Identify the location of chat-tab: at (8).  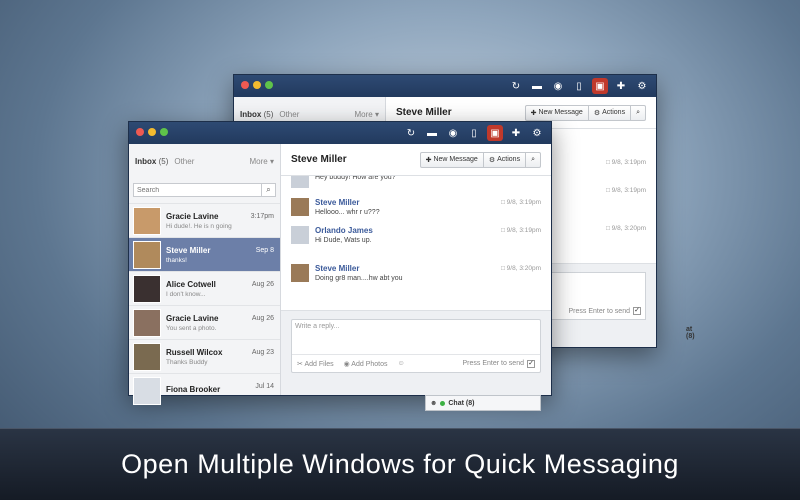
(690, 333).